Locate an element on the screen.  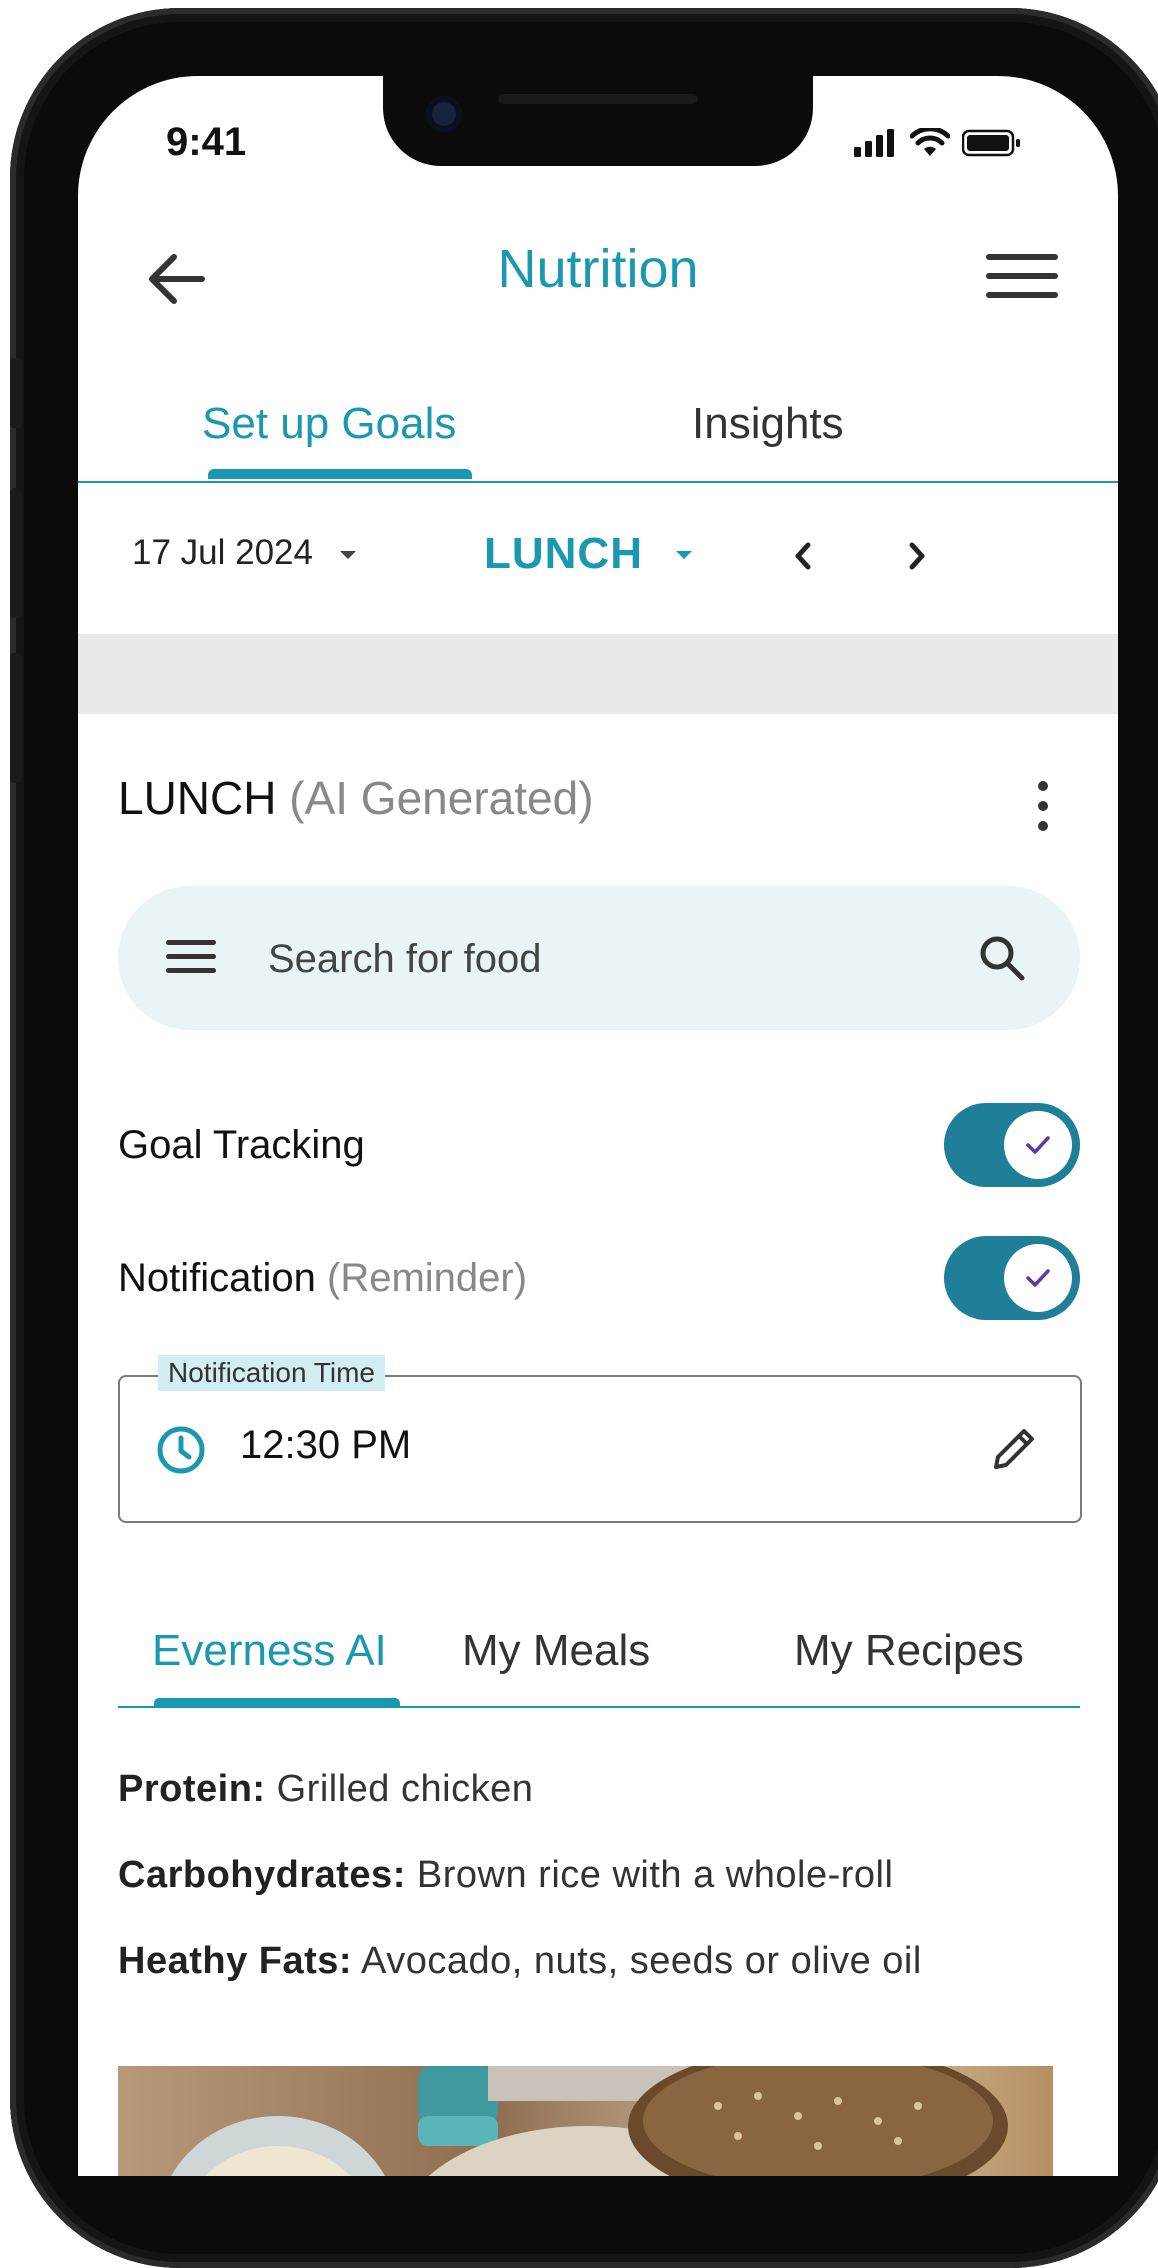
meal-caret-icon is located at coordinates (684, 555).